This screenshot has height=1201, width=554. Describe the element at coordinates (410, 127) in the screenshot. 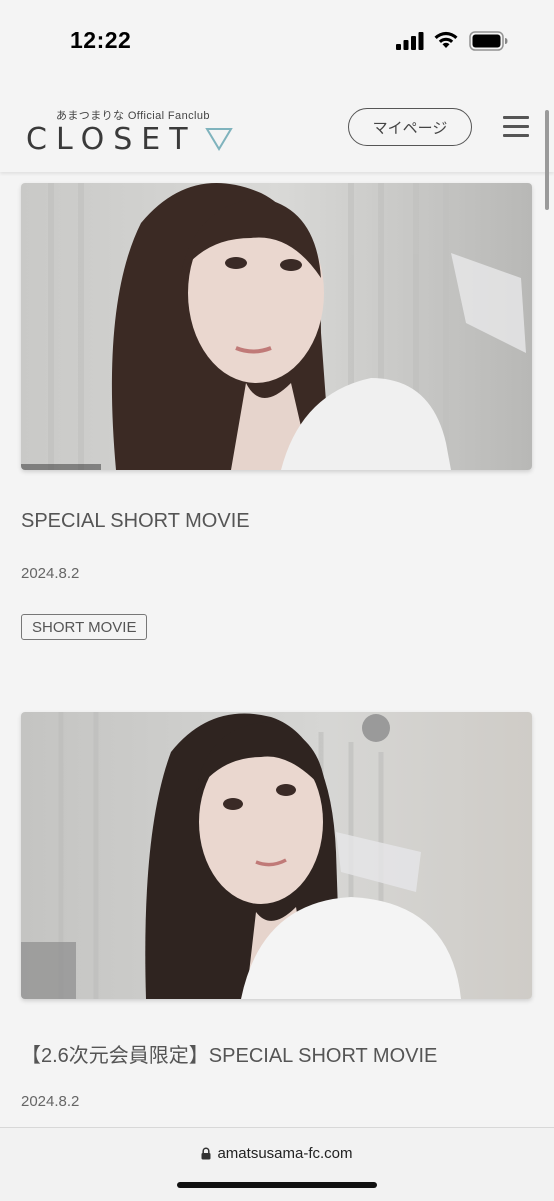

I see `mypage-button: マイページ` at that location.